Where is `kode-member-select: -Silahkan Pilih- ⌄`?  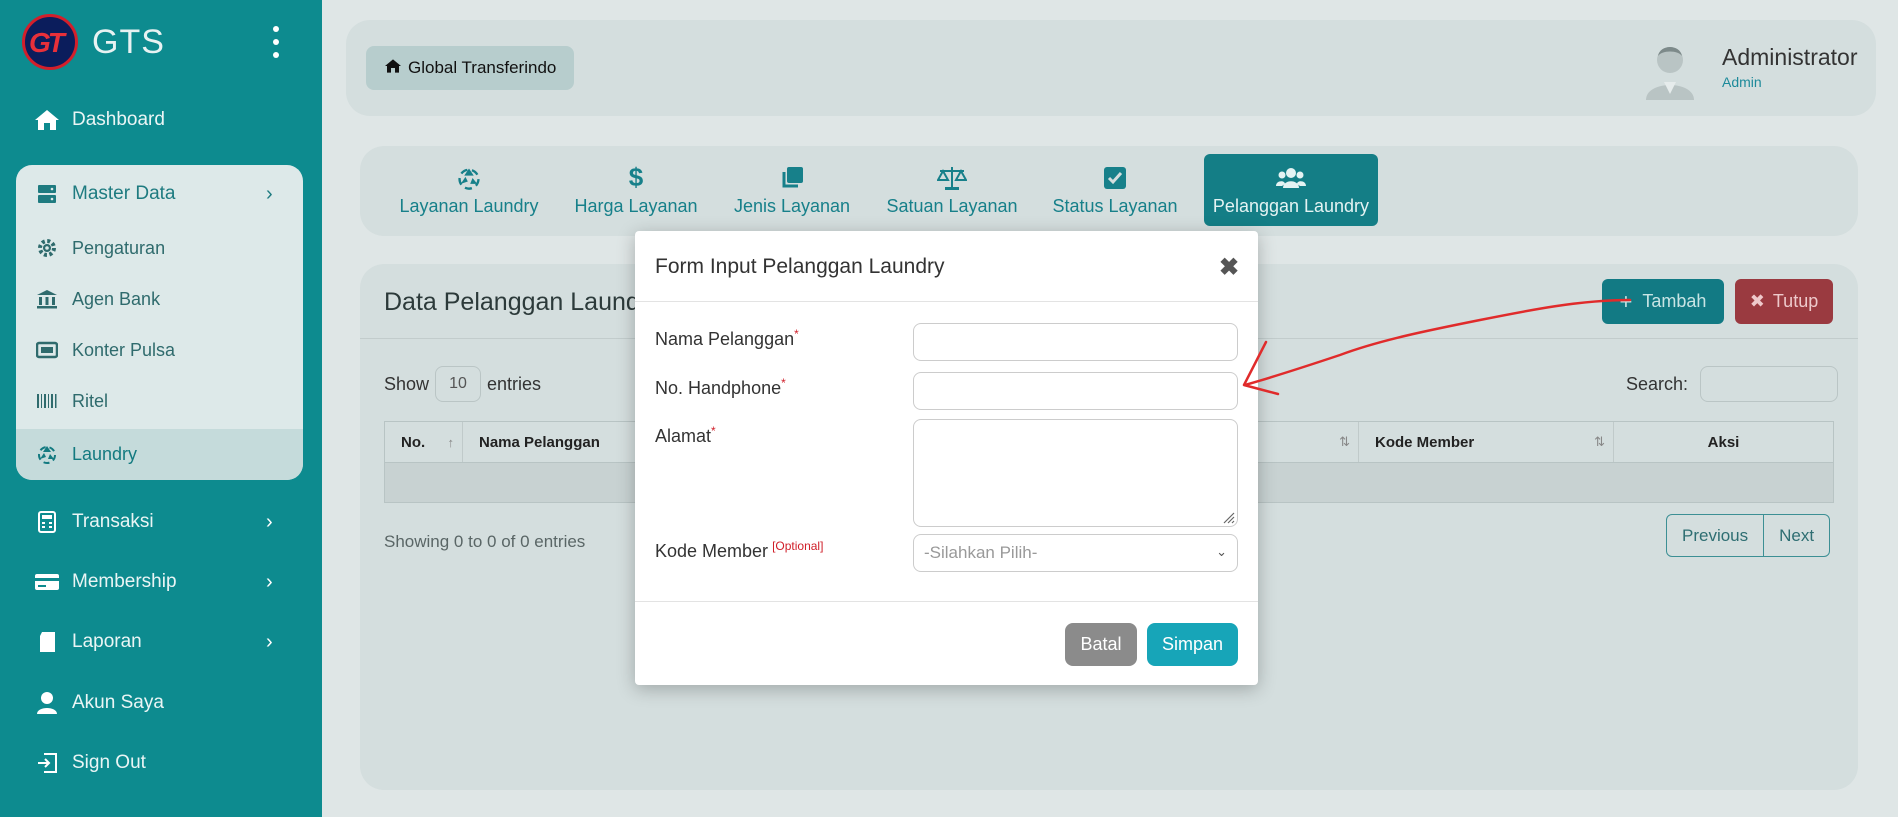 kode-member-select: -Silahkan Pilih- ⌄ is located at coordinates (1075, 553).